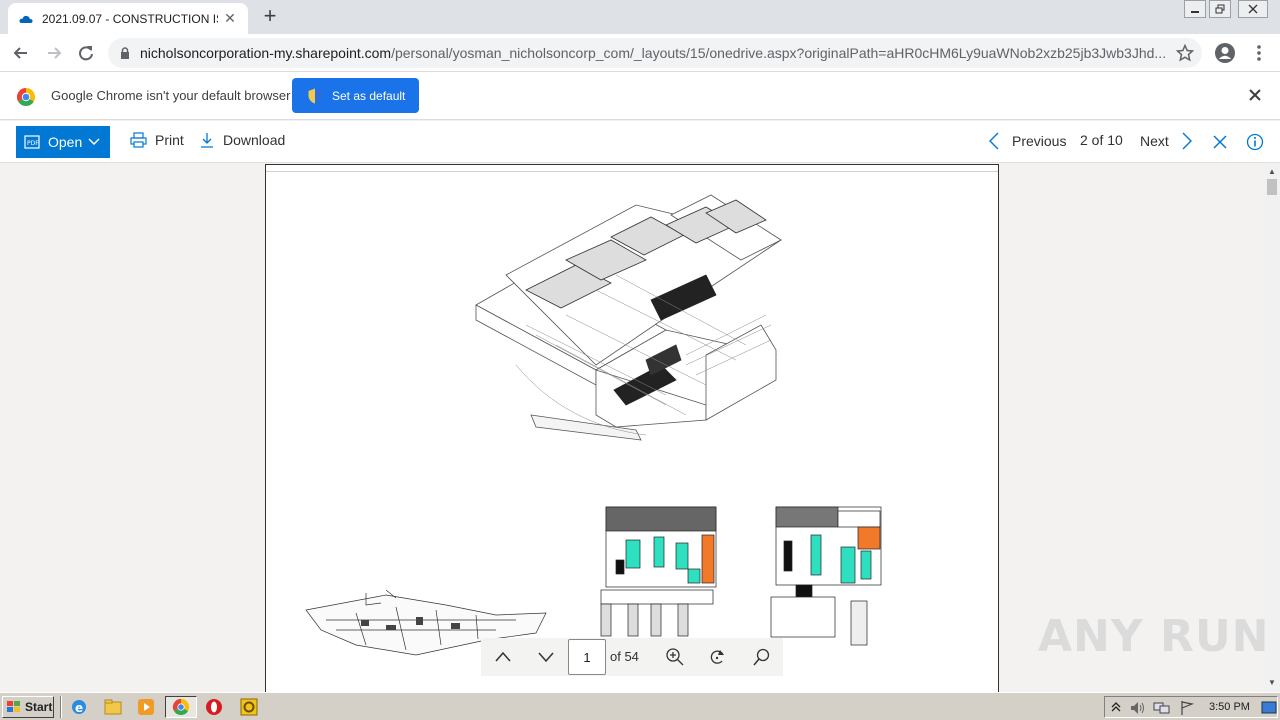  I want to click on lock-icon, so click(125, 52).